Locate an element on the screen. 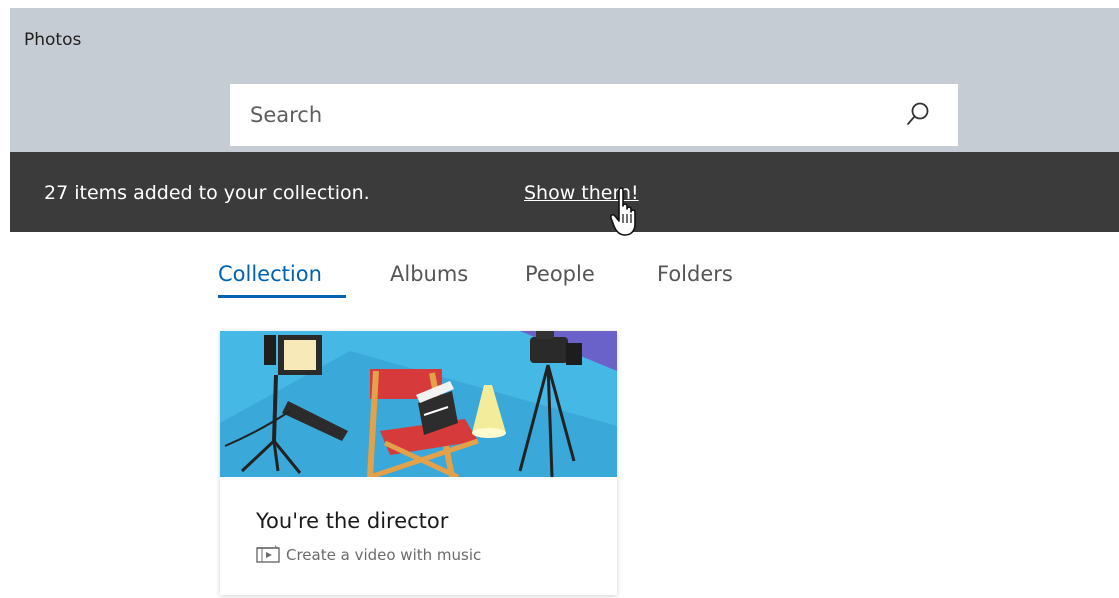  video-icon is located at coordinates (268, 554).